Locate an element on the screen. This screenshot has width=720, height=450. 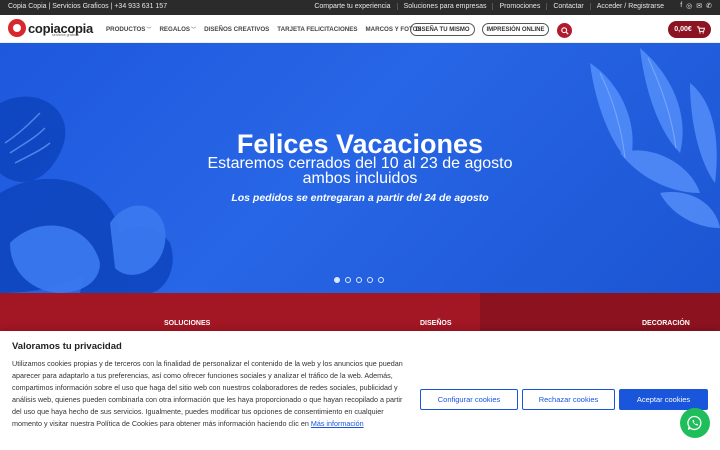
category-soluciones: SOLUCIONES is located at coordinates (120, 313).